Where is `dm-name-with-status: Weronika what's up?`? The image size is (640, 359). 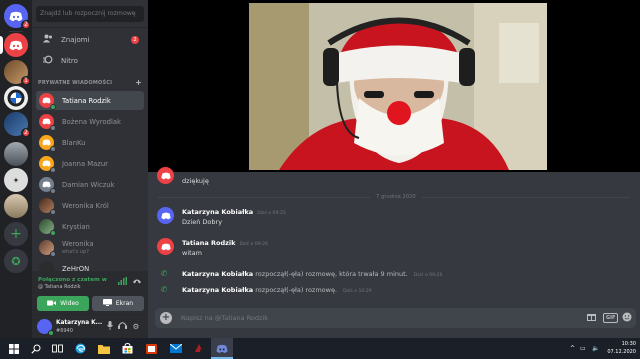
dm-name-with-status: Weronika what's up? is located at coordinates (78, 247).